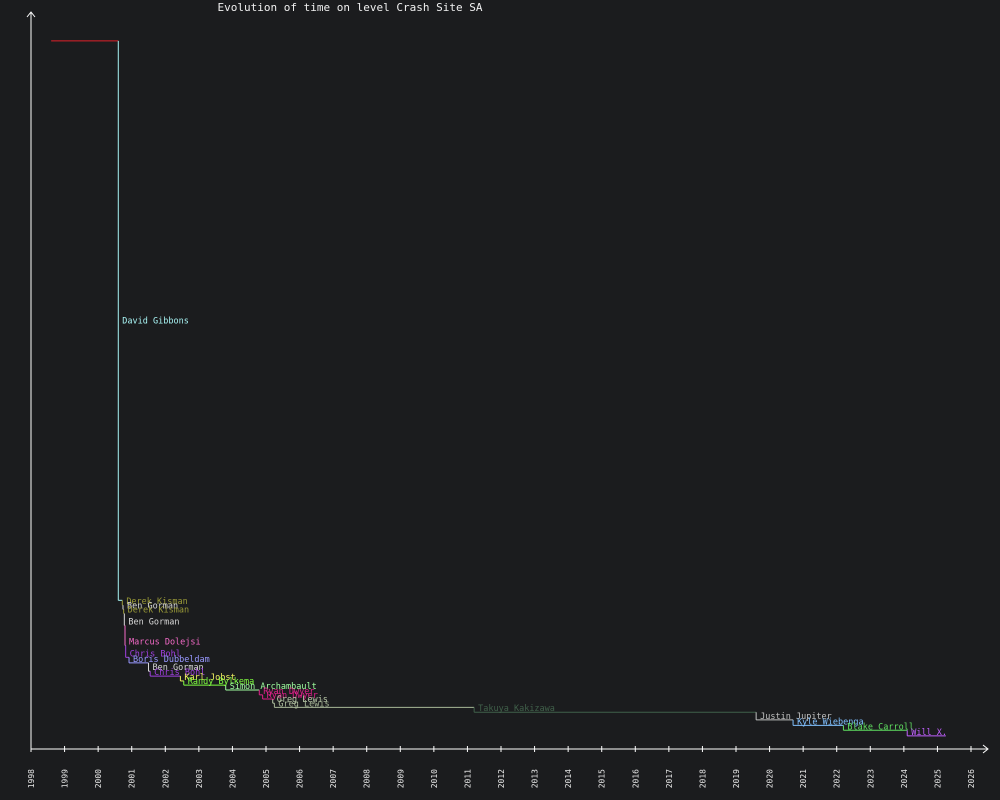 This screenshot has width=1000, height=800. I want to click on x-tick-label: 2002, so click(165, 778).